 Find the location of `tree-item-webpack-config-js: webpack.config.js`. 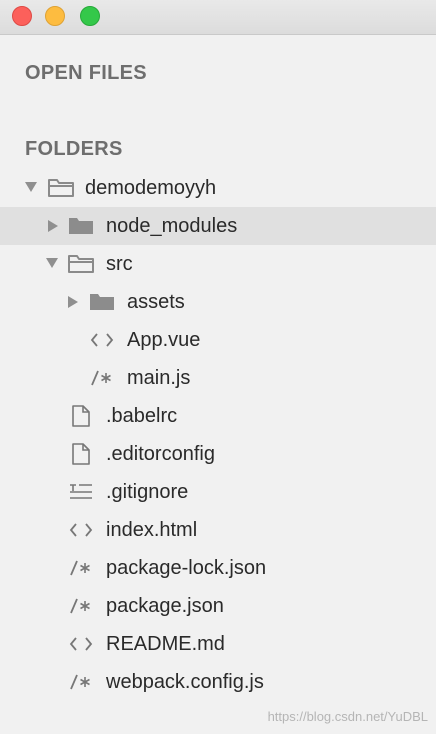

tree-item-webpack-config-js: webpack.config.js is located at coordinates (218, 682).